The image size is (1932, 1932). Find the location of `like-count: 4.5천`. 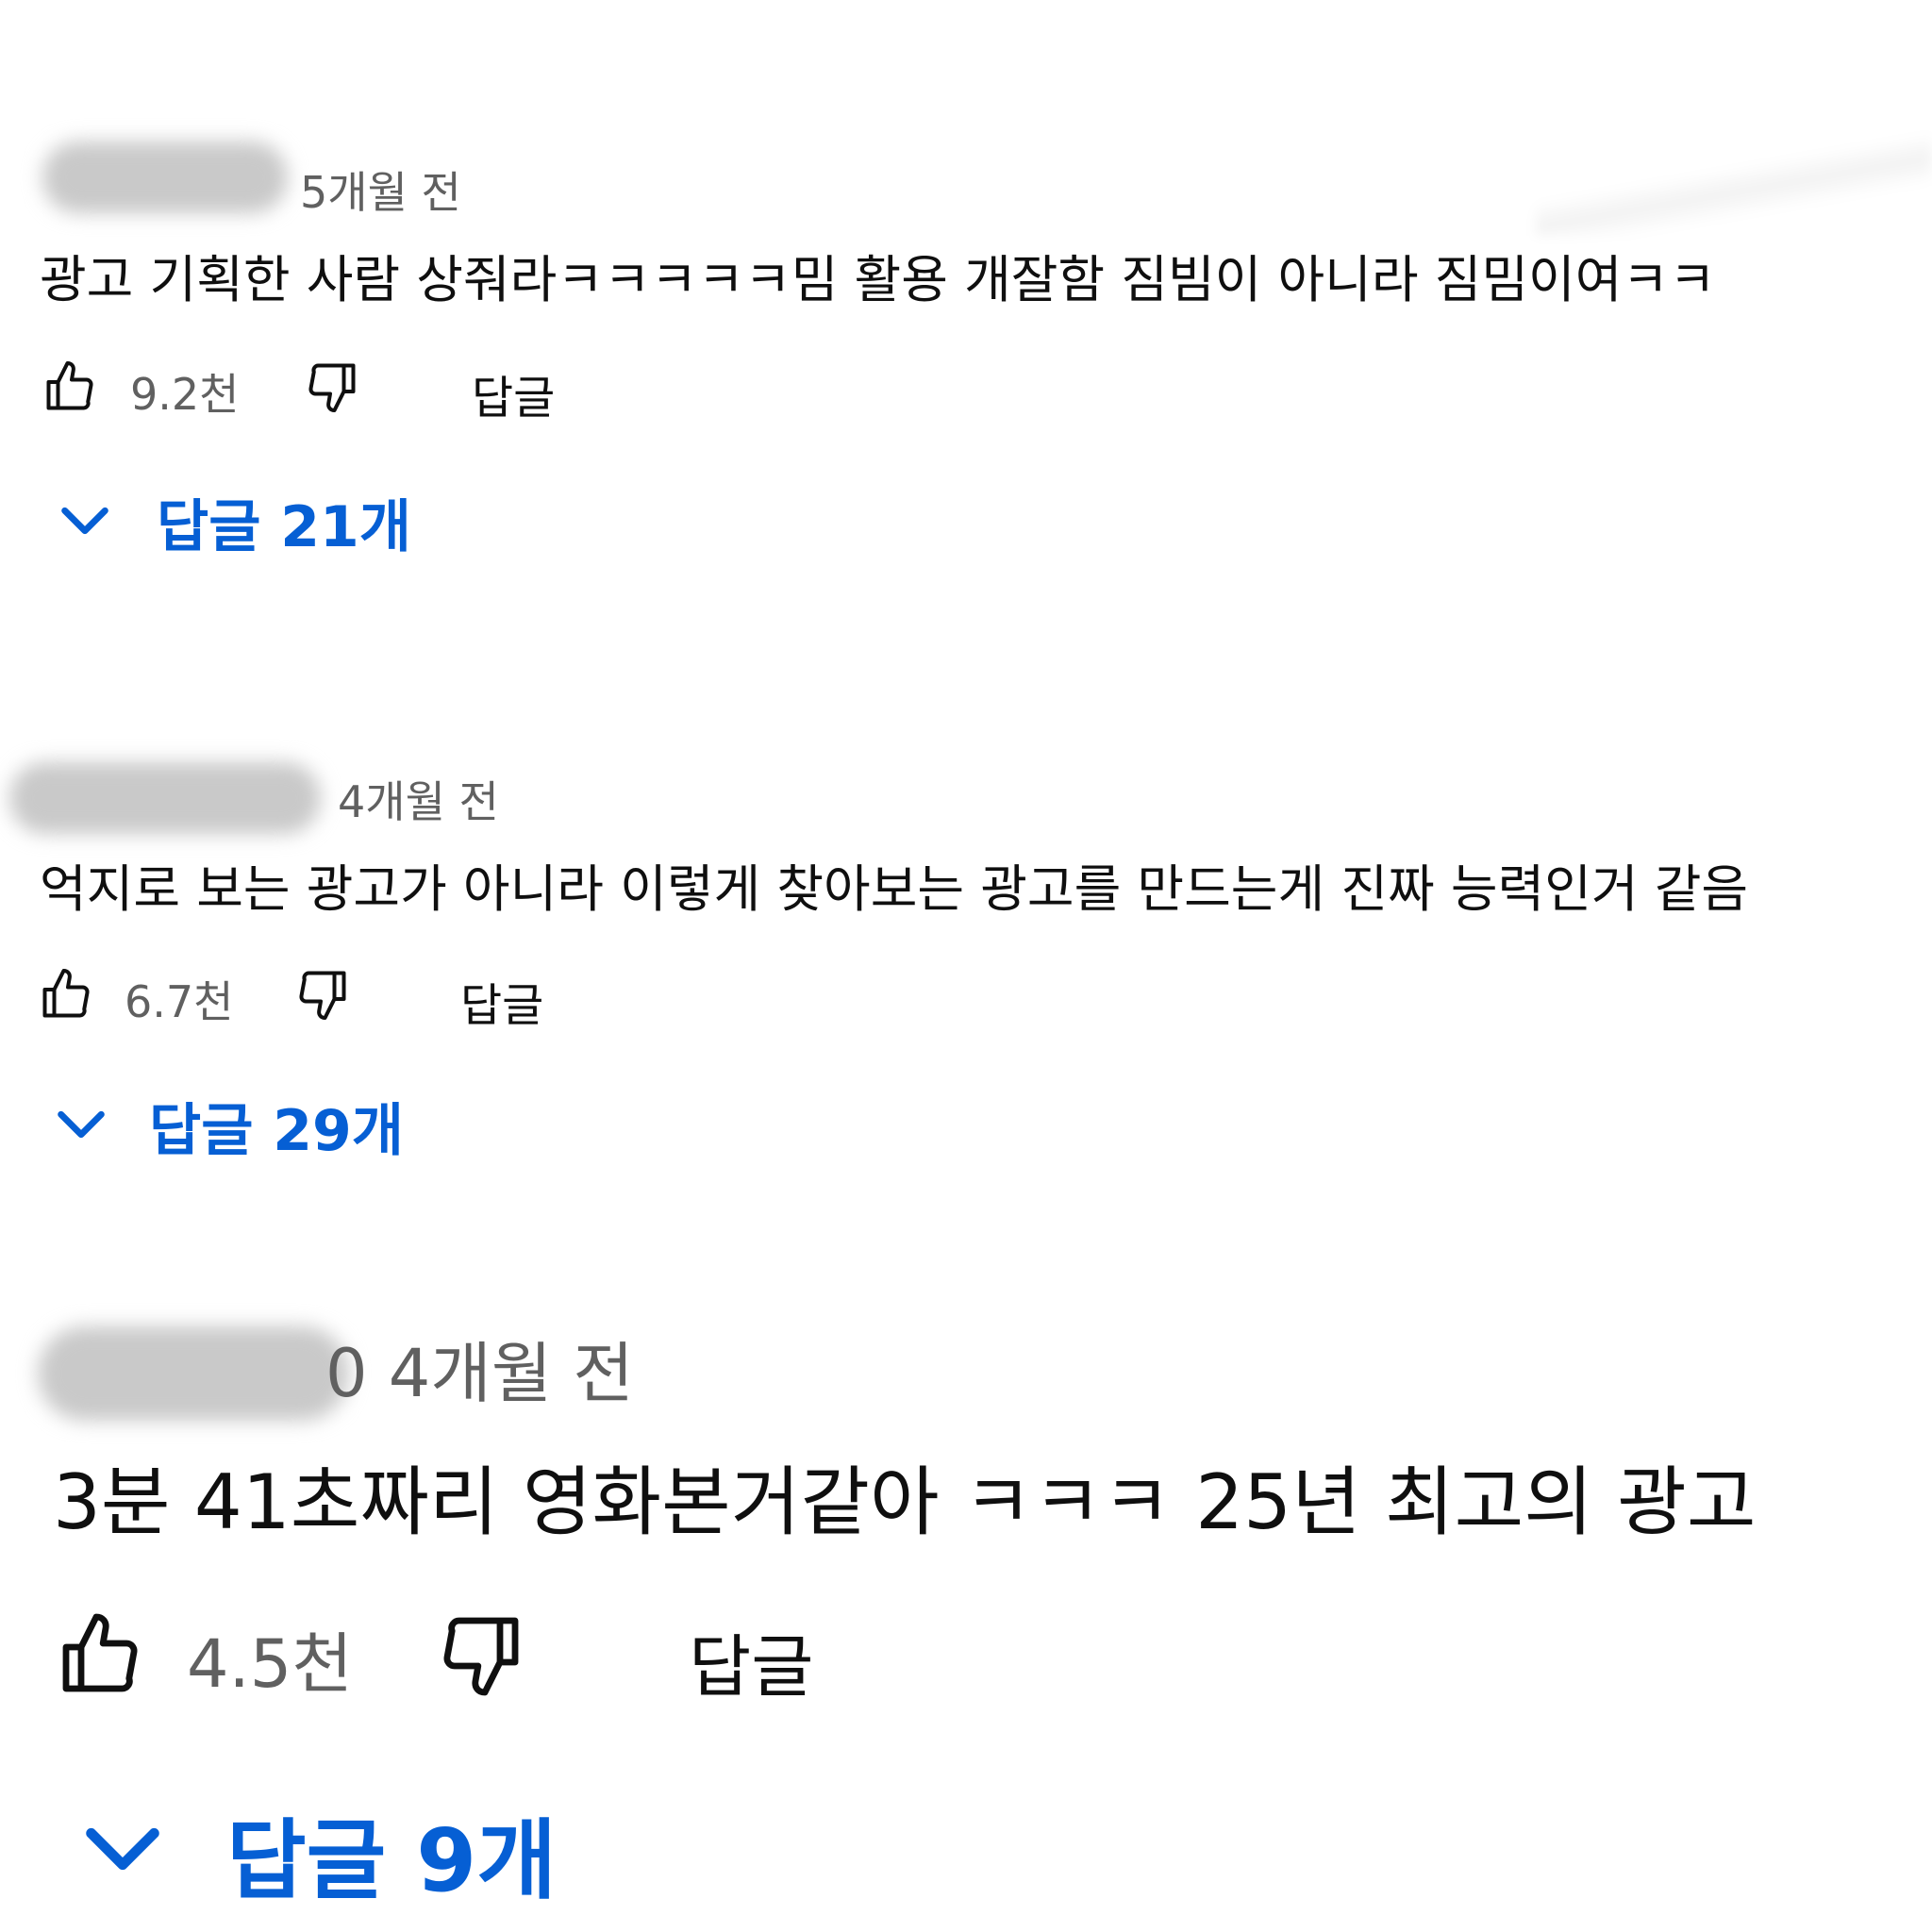

like-count: 4.5천 is located at coordinates (270, 1664).